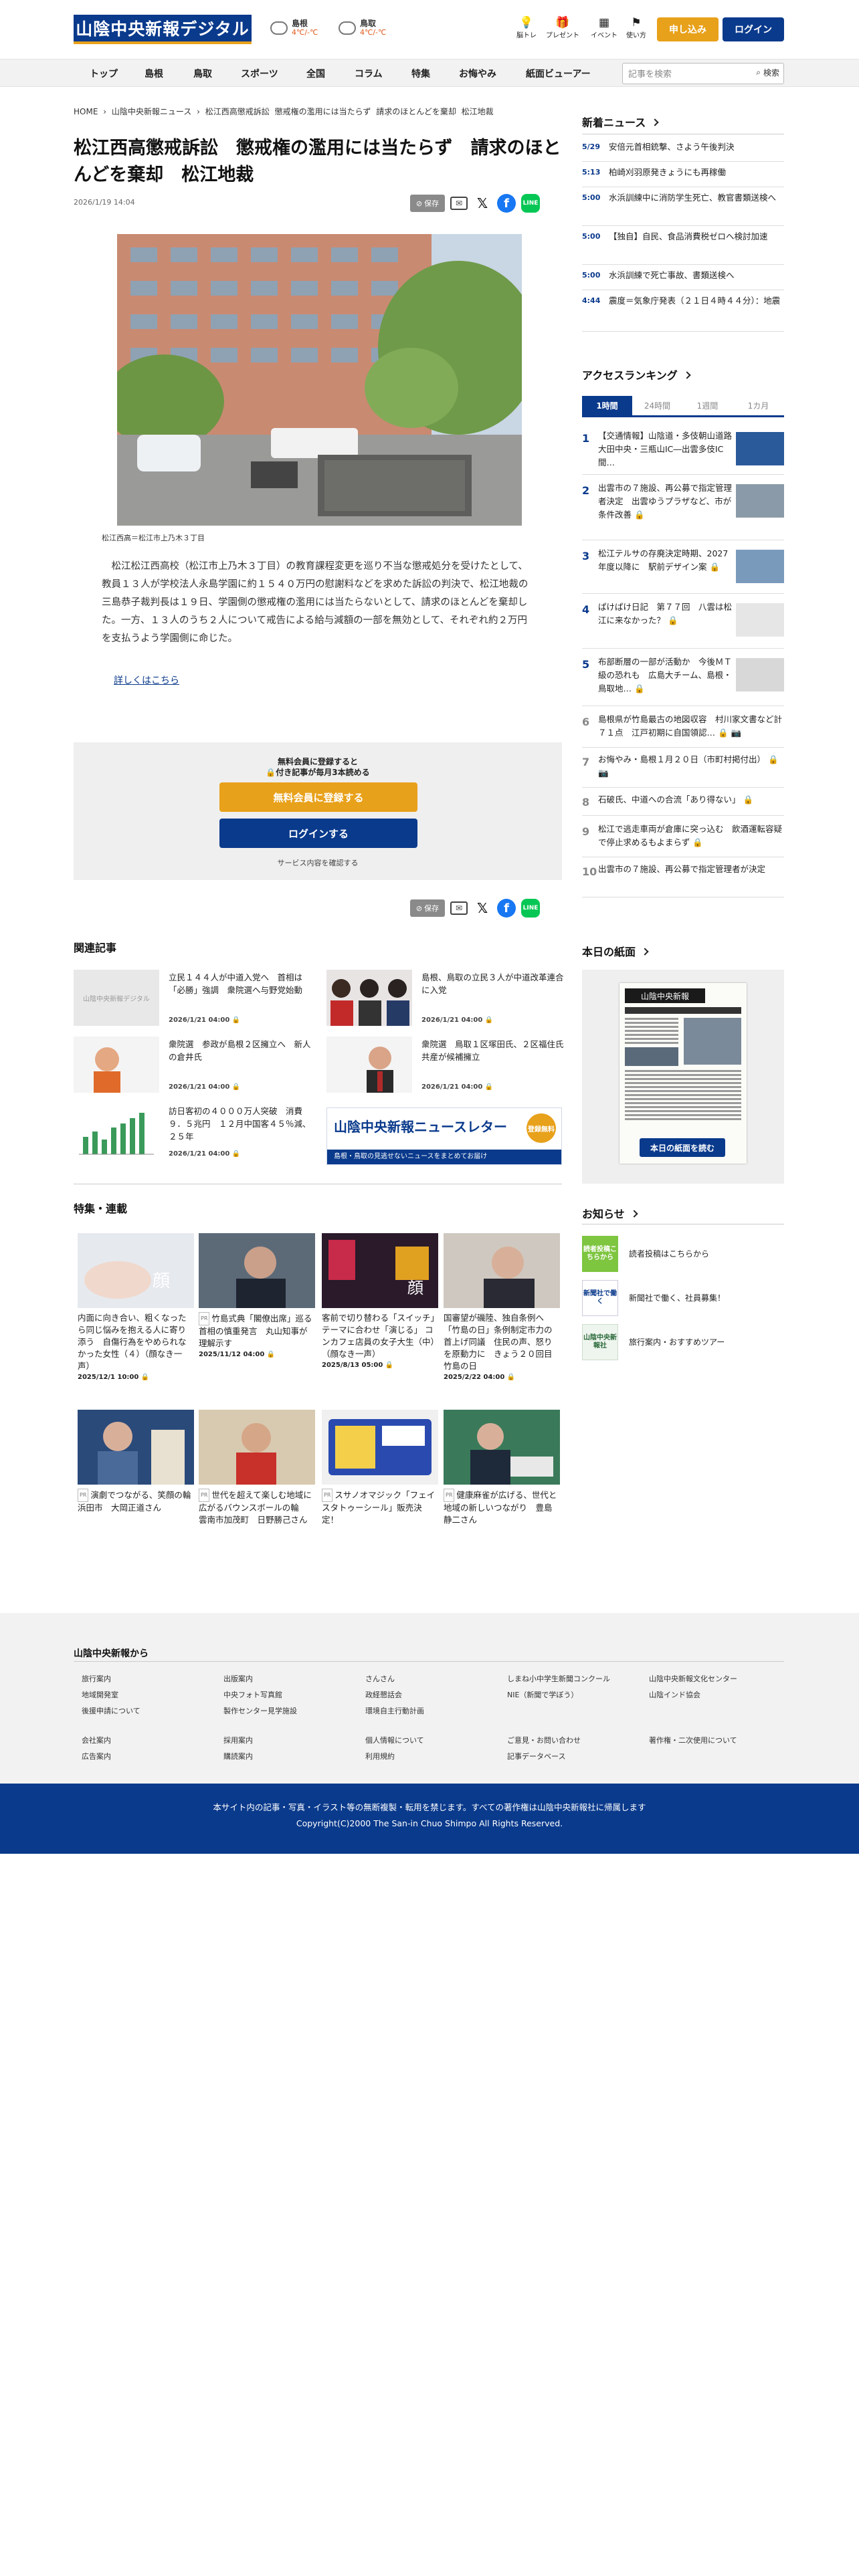  Describe the element at coordinates (86, 112) in the screenshot. I see `breadcrumb-home: HOME` at that location.